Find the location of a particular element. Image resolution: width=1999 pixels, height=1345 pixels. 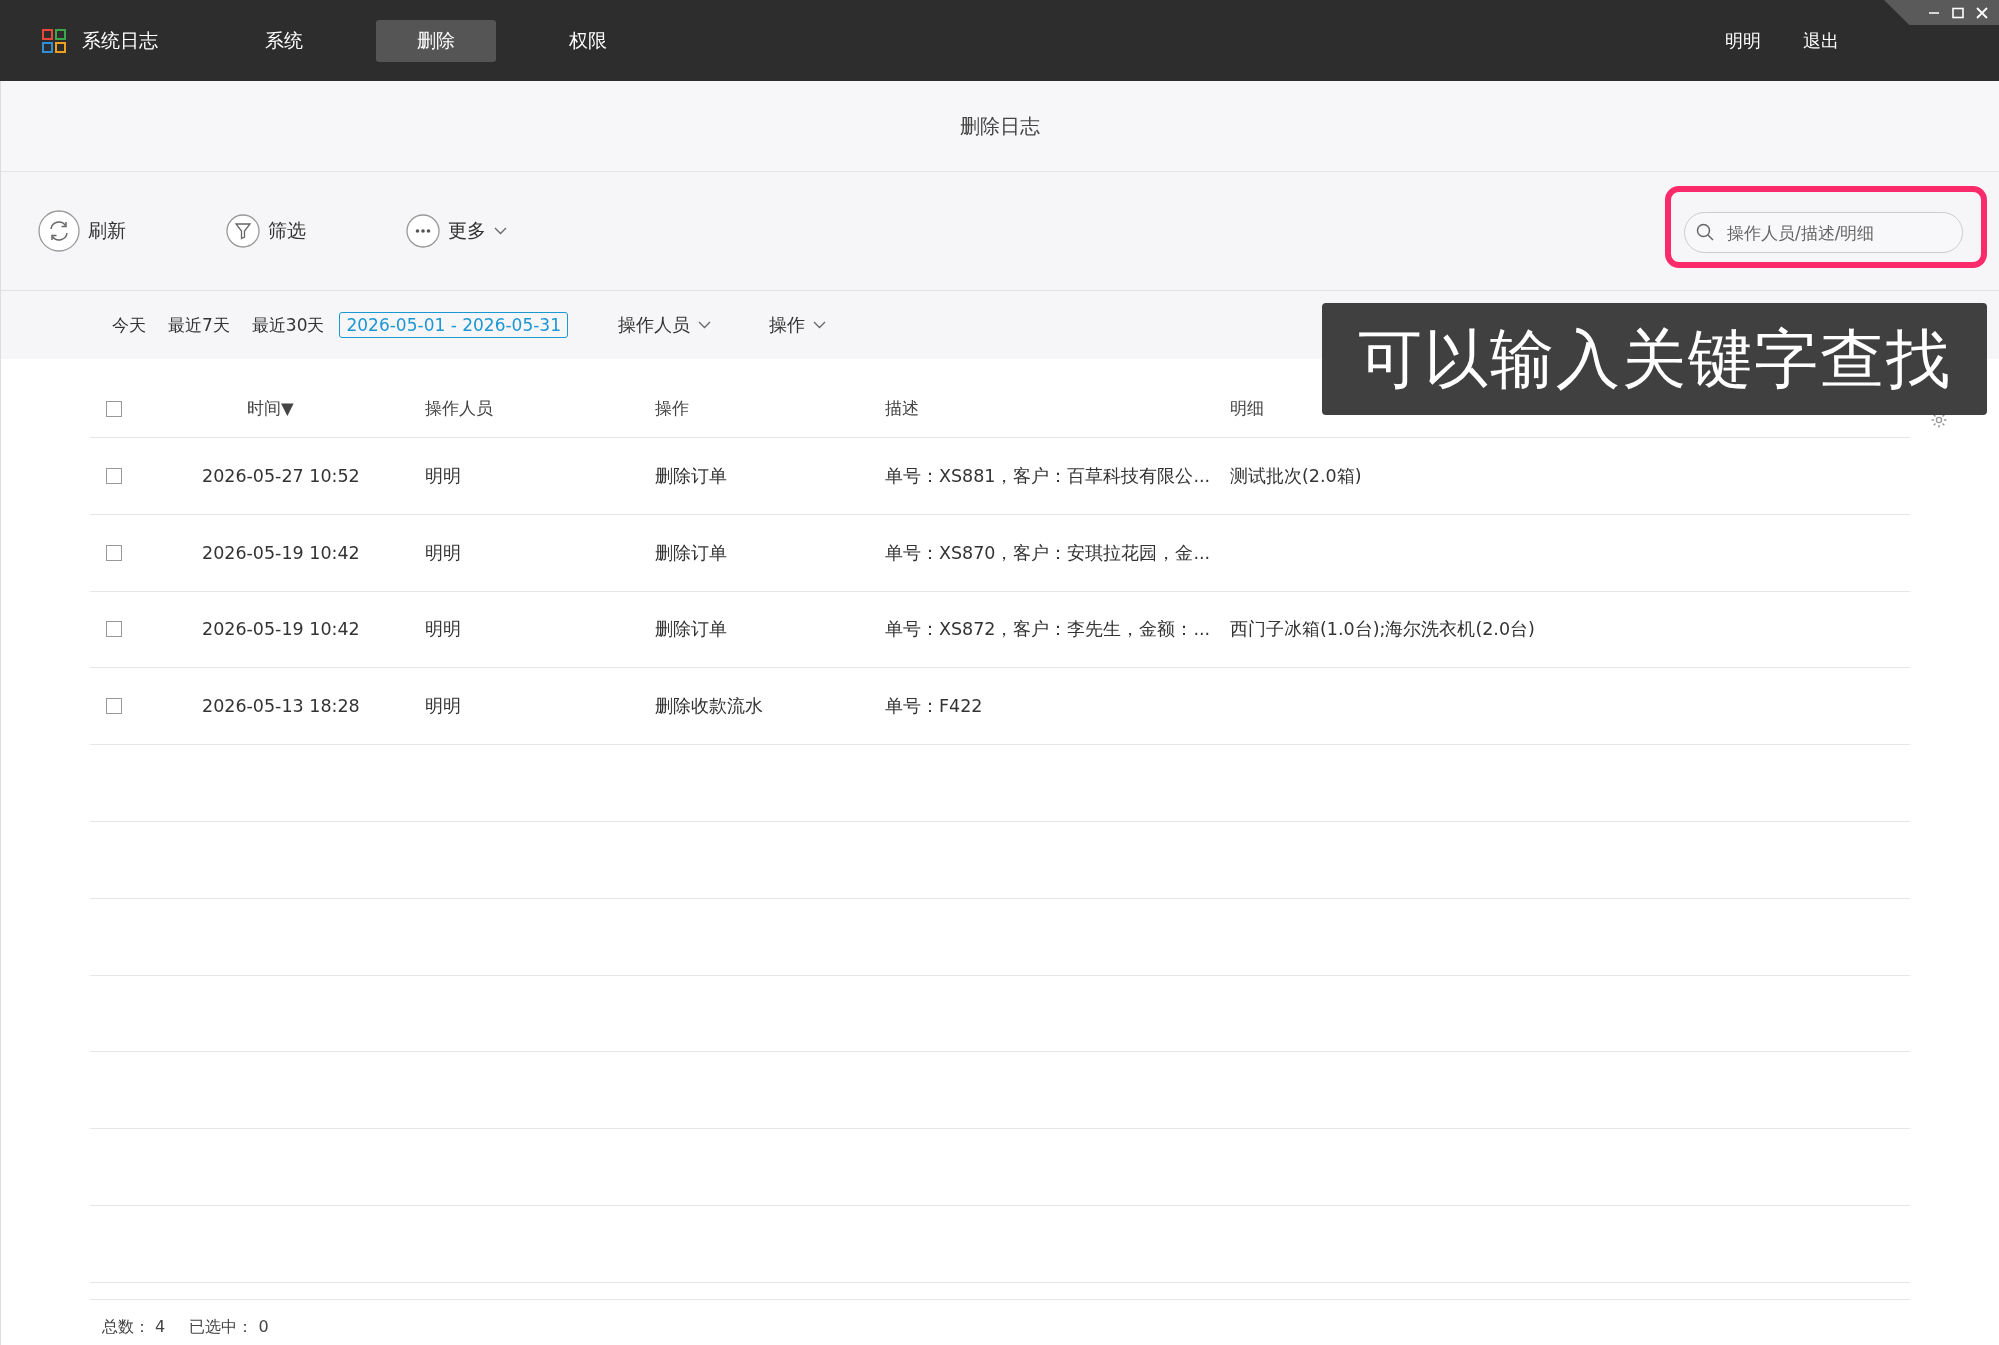

nav-tab: 系统 is located at coordinates (284, 40).